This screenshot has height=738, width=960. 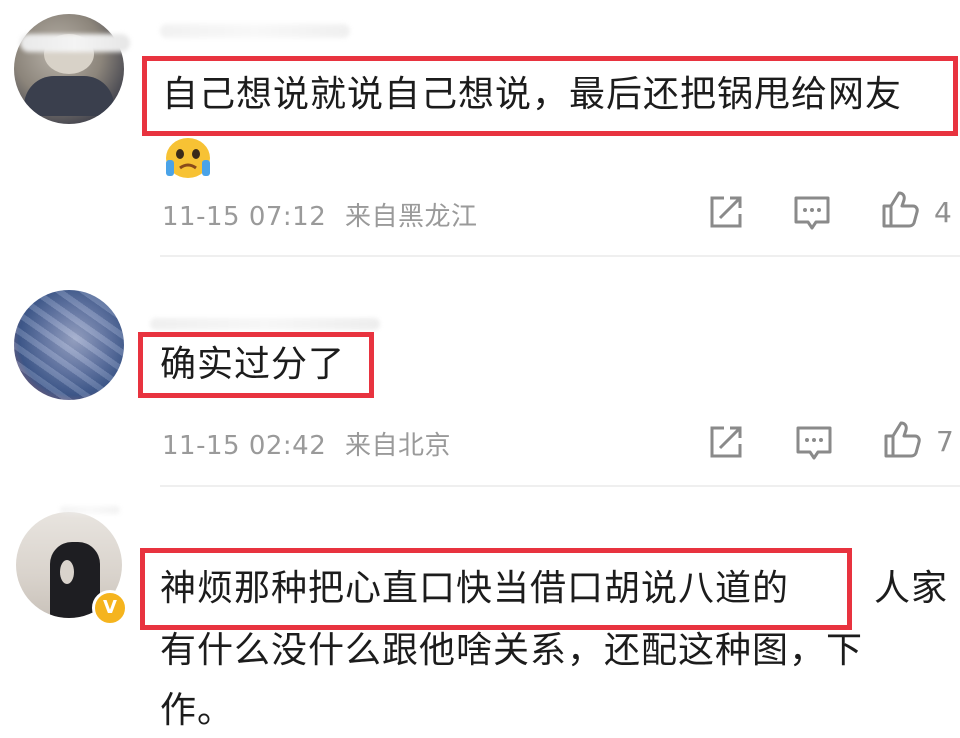 What do you see at coordinates (110, 608) in the screenshot?
I see `verified-badge: V` at bounding box center [110, 608].